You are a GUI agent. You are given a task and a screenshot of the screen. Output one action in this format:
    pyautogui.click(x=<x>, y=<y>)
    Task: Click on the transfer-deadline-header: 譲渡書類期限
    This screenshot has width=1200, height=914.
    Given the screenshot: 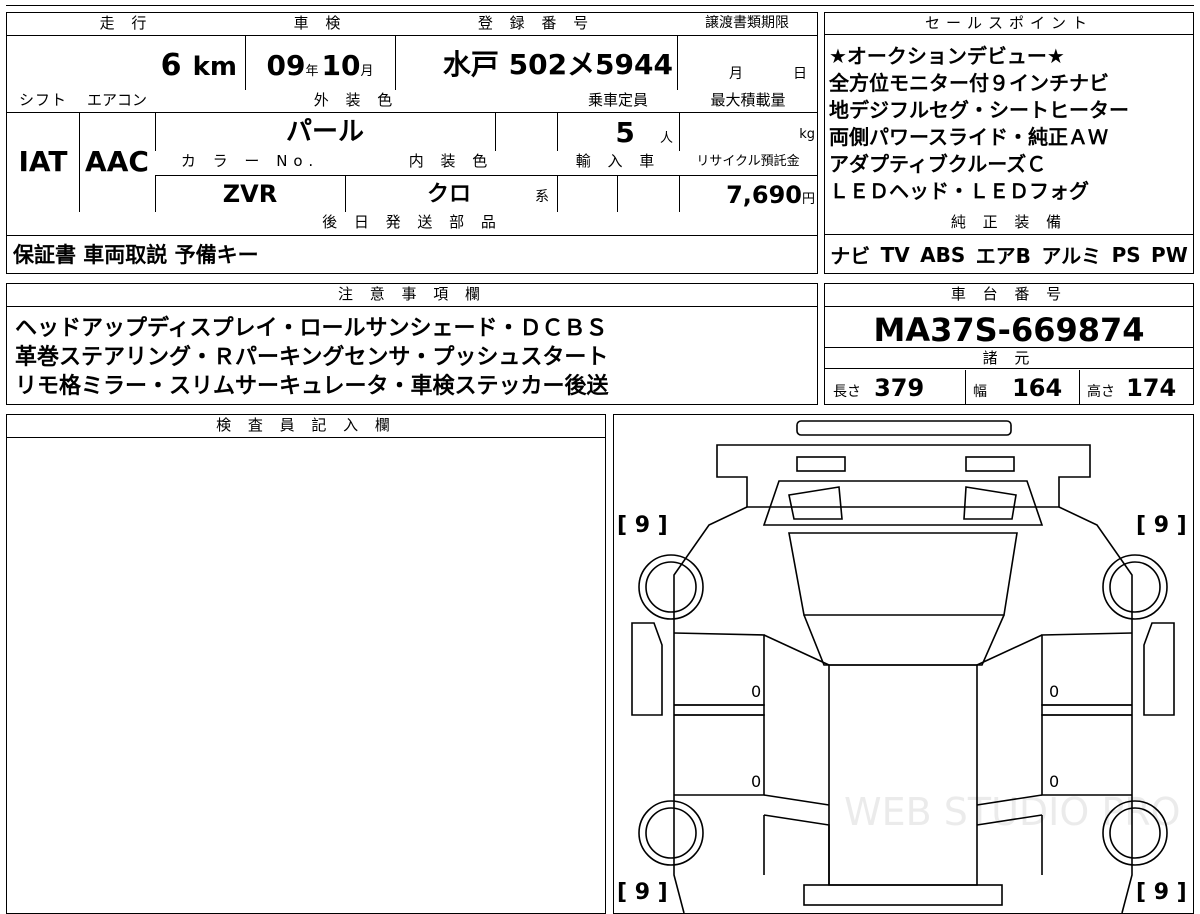 What is the action you would take?
    pyautogui.click(x=747, y=24)
    